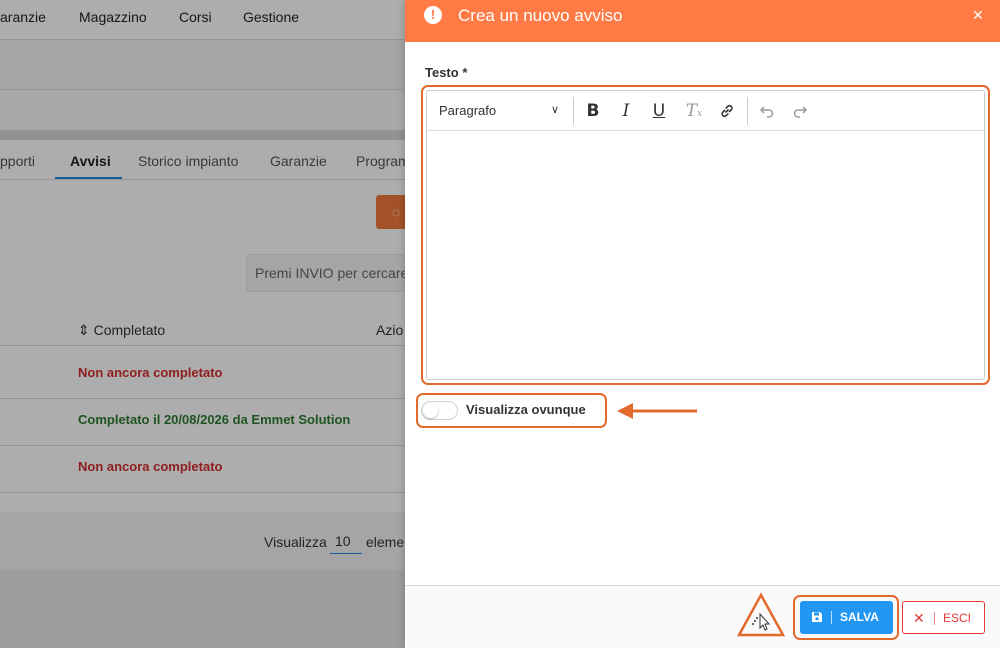 The height and width of the screenshot is (648, 1000). Describe the element at coordinates (859, 617) in the screenshot. I see `save-label: SALVA` at that location.